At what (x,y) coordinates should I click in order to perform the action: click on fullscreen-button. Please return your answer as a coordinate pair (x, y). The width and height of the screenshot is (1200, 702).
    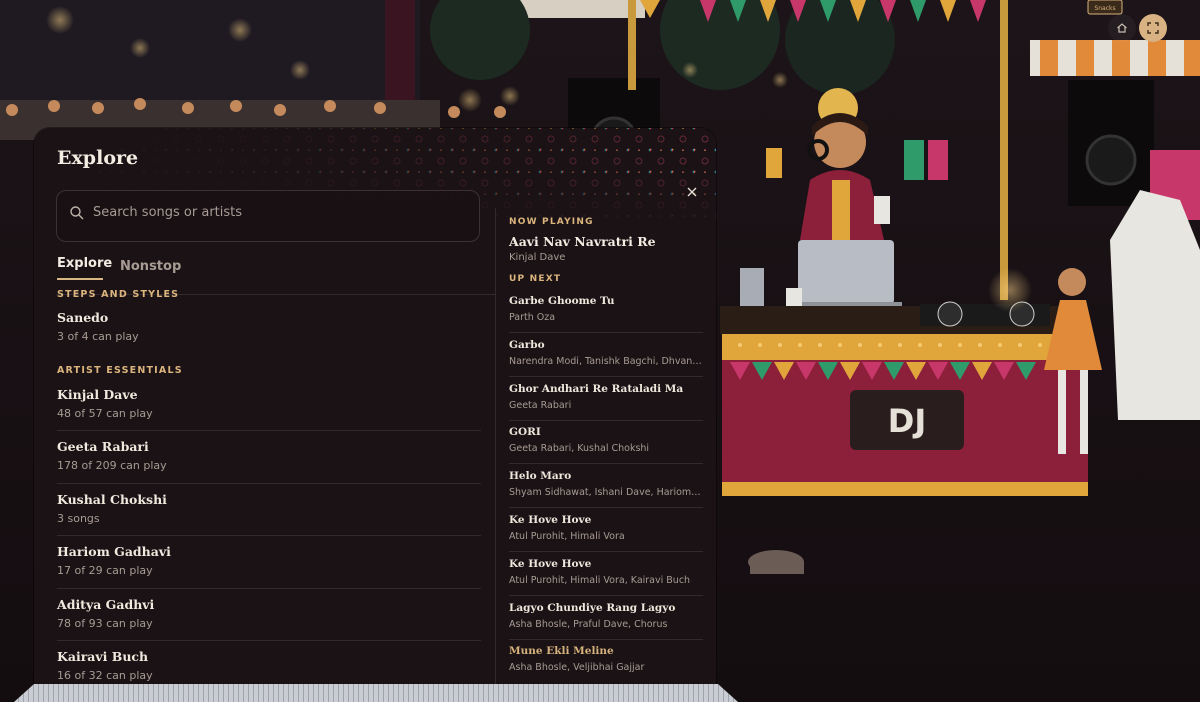
    Looking at the image, I should click on (1153, 28).